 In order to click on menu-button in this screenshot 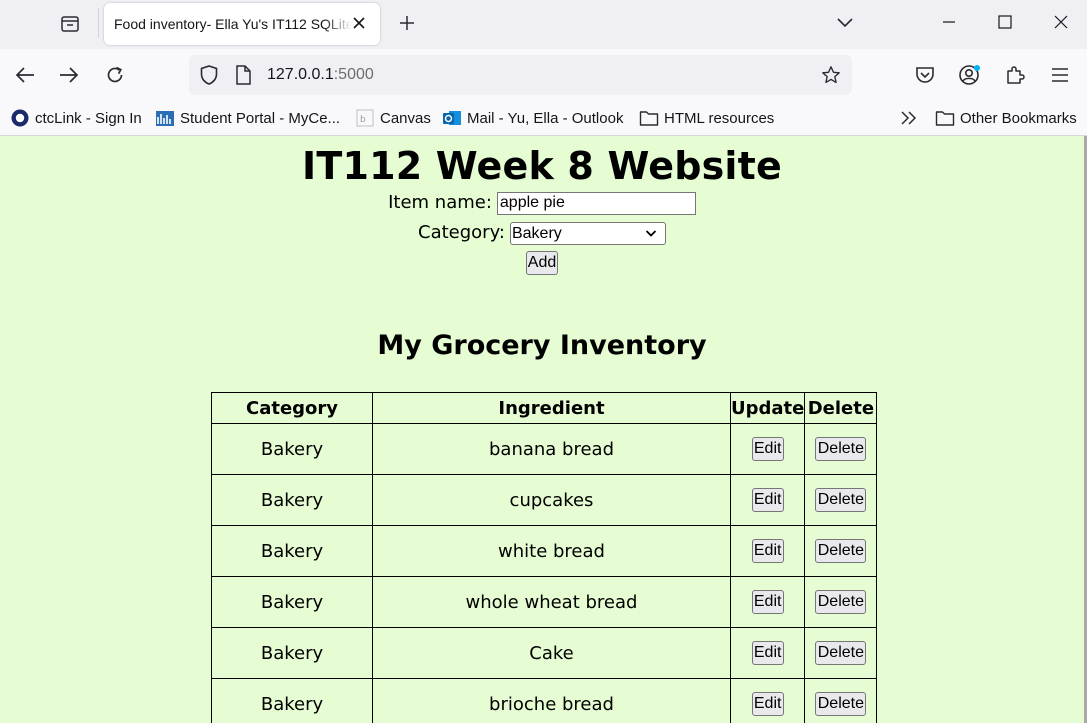, I will do `click(1060, 75)`.